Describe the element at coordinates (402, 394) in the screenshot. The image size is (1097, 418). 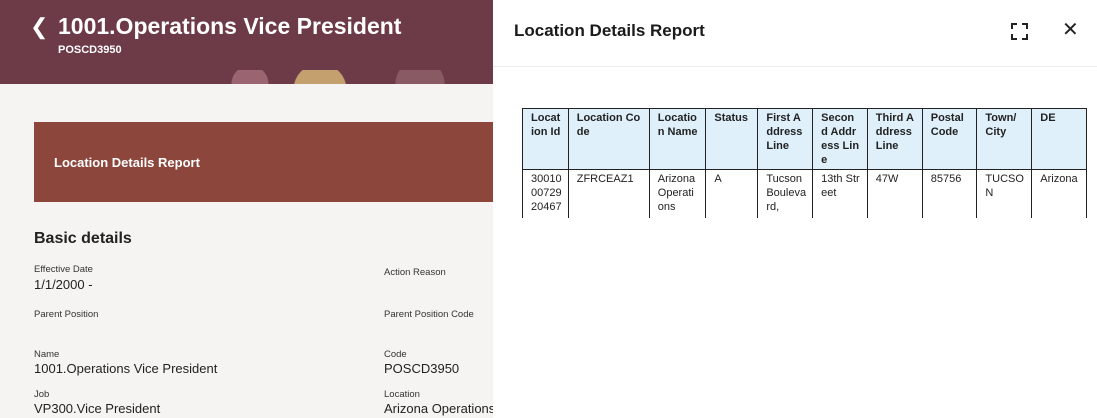
I see `location-label: Location` at that location.